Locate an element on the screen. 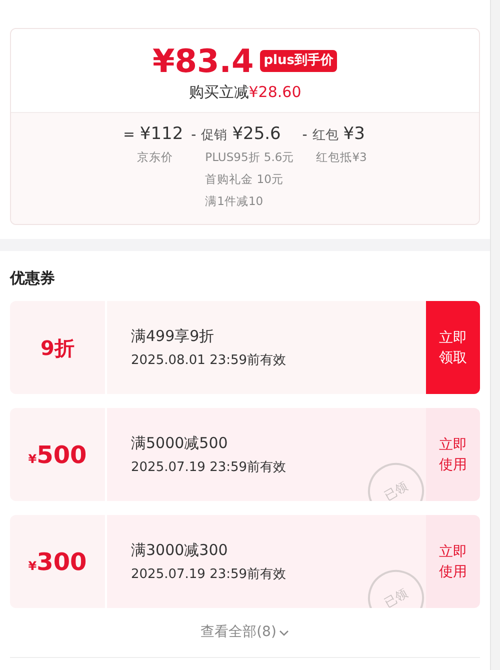 The image size is (500, 670). breakdown-note: 首购礼金 10元 is located at coordinates (244, 179).